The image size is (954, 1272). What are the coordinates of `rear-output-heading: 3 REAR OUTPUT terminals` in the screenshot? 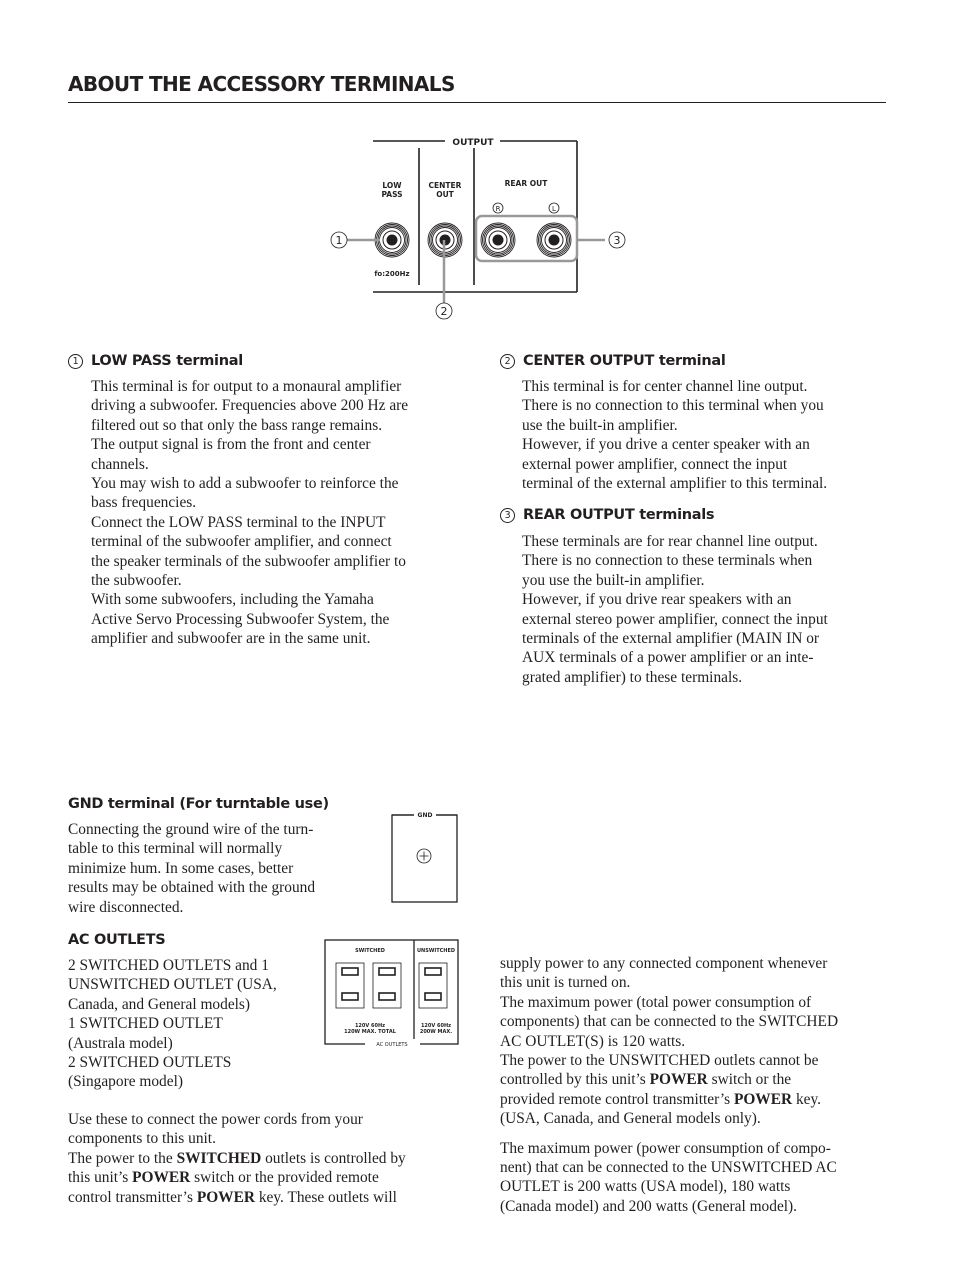 It's located at (607, 515).